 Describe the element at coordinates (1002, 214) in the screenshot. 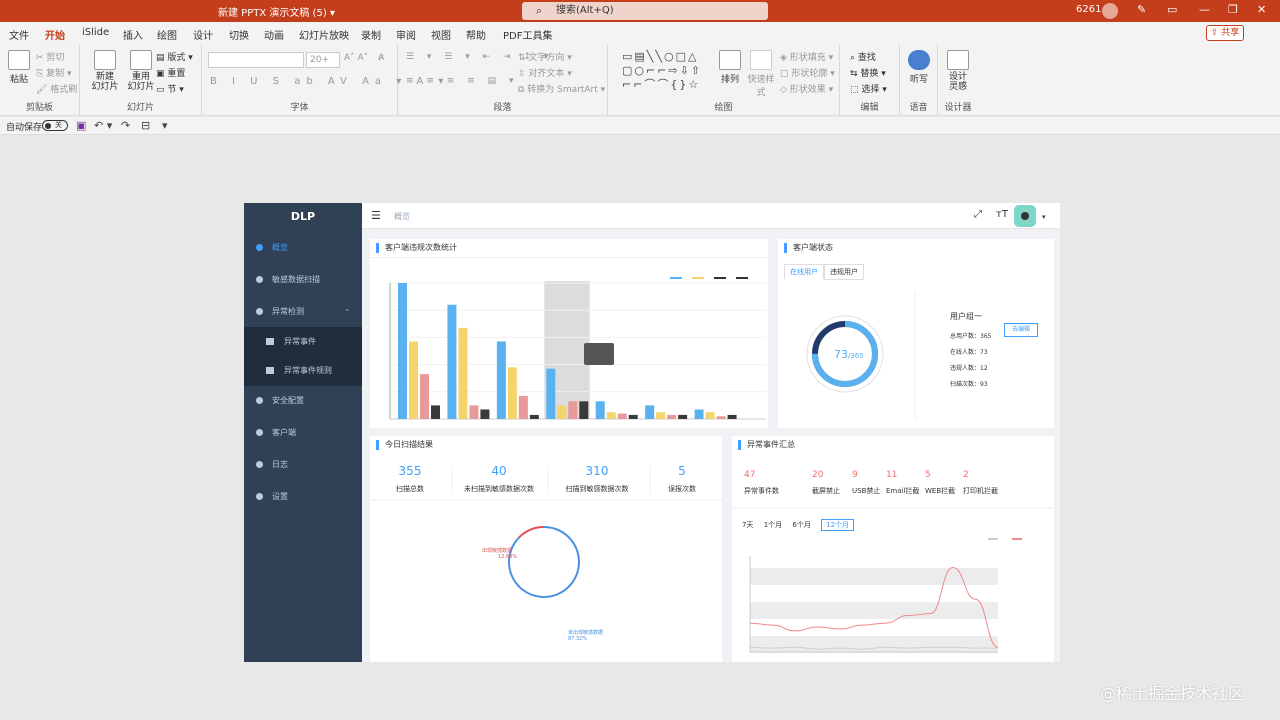

I see `font-size-icon: ᴛT` at that location.